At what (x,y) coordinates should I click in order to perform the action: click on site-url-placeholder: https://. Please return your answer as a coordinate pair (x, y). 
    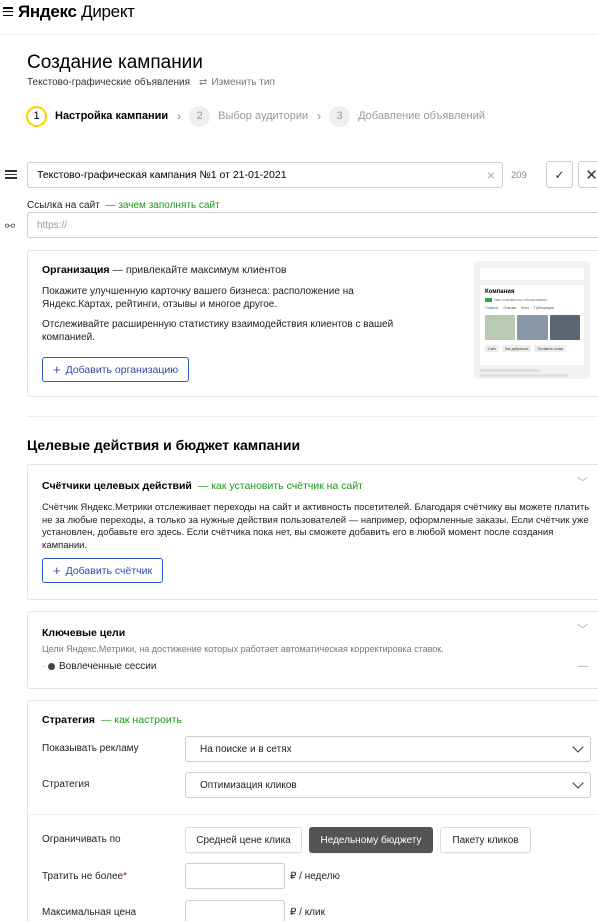
    Looking at the image, I should click on (52, 225).